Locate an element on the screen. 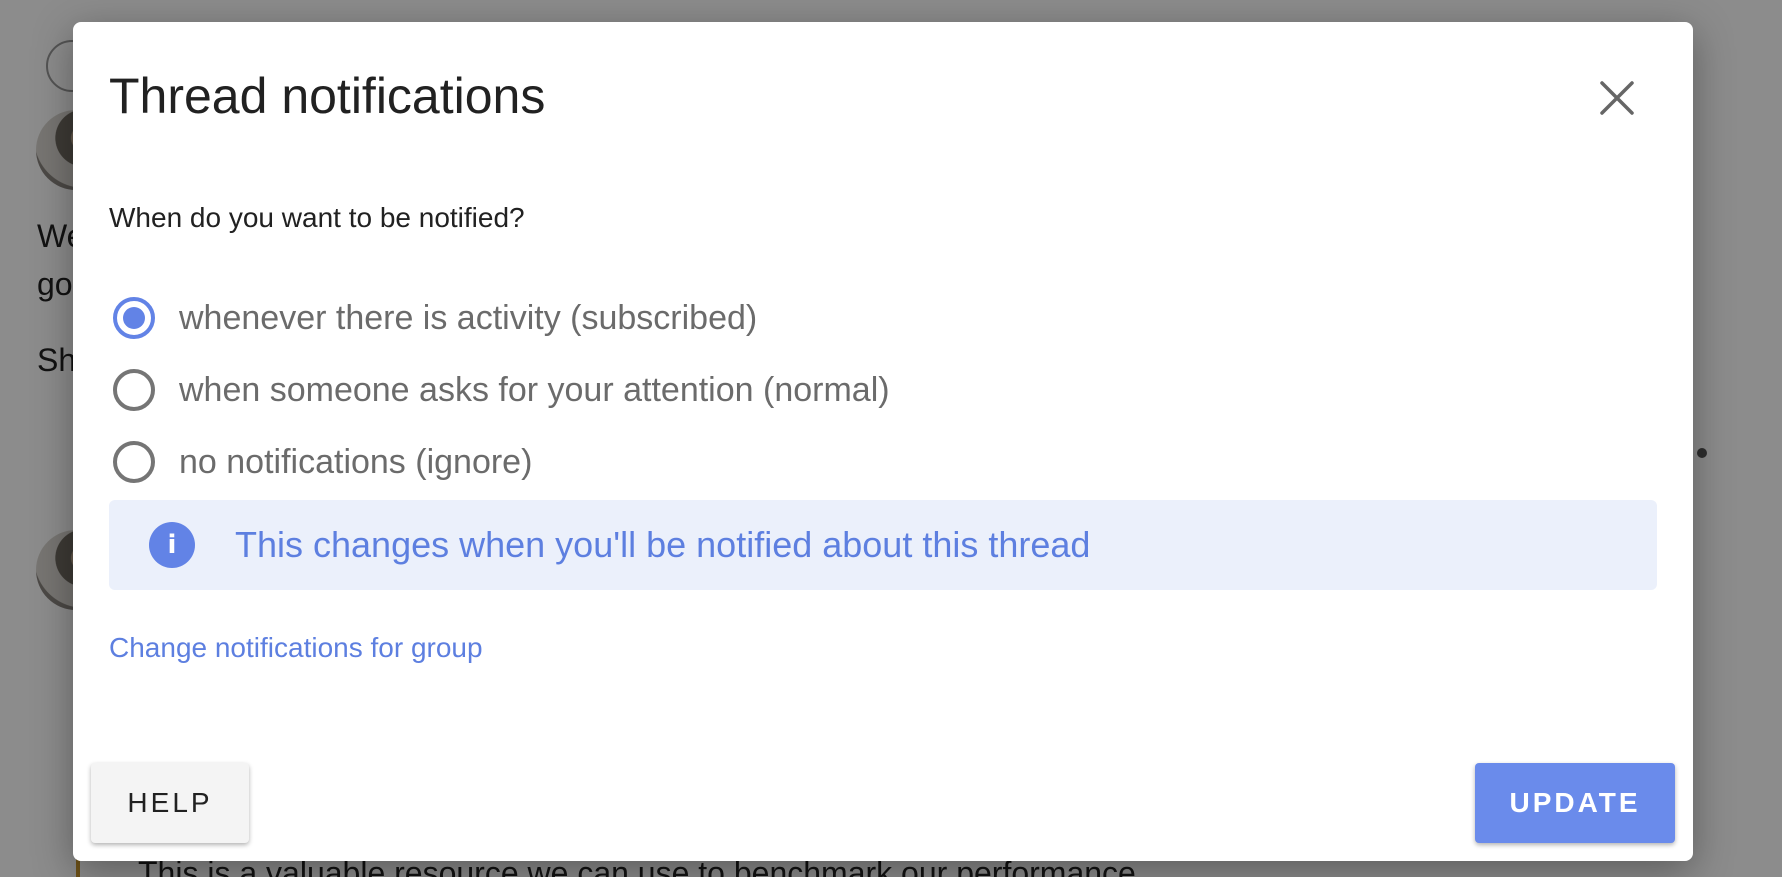  option-label: whenever there is activity (subscribed) is located at coordinates (468, 317).